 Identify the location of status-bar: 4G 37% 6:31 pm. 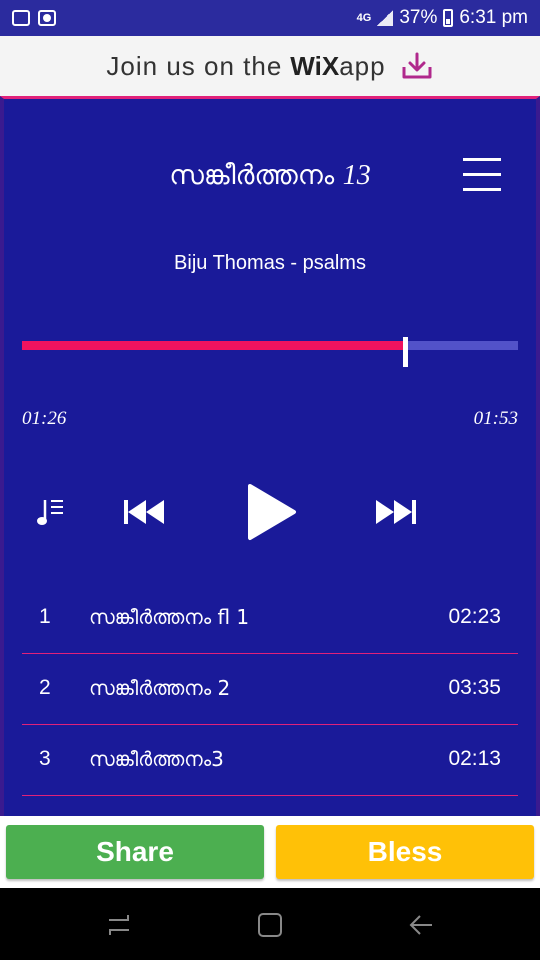
(270, 18).